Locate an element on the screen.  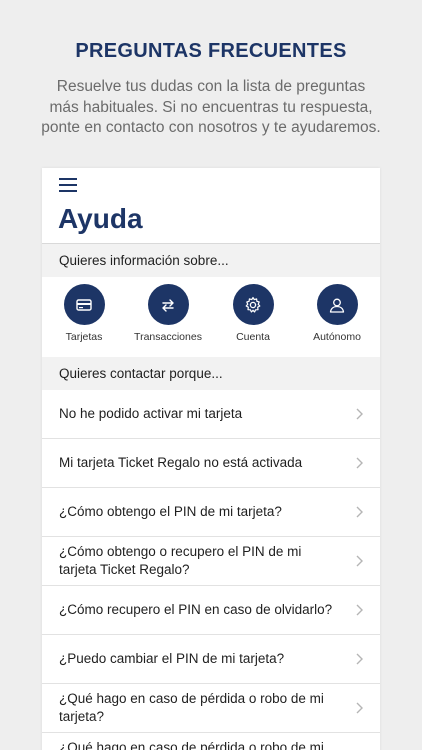
faq-item: ¿Puedo cambiar el PIN de mi tarjeta? is located at coordinates (211, 659).